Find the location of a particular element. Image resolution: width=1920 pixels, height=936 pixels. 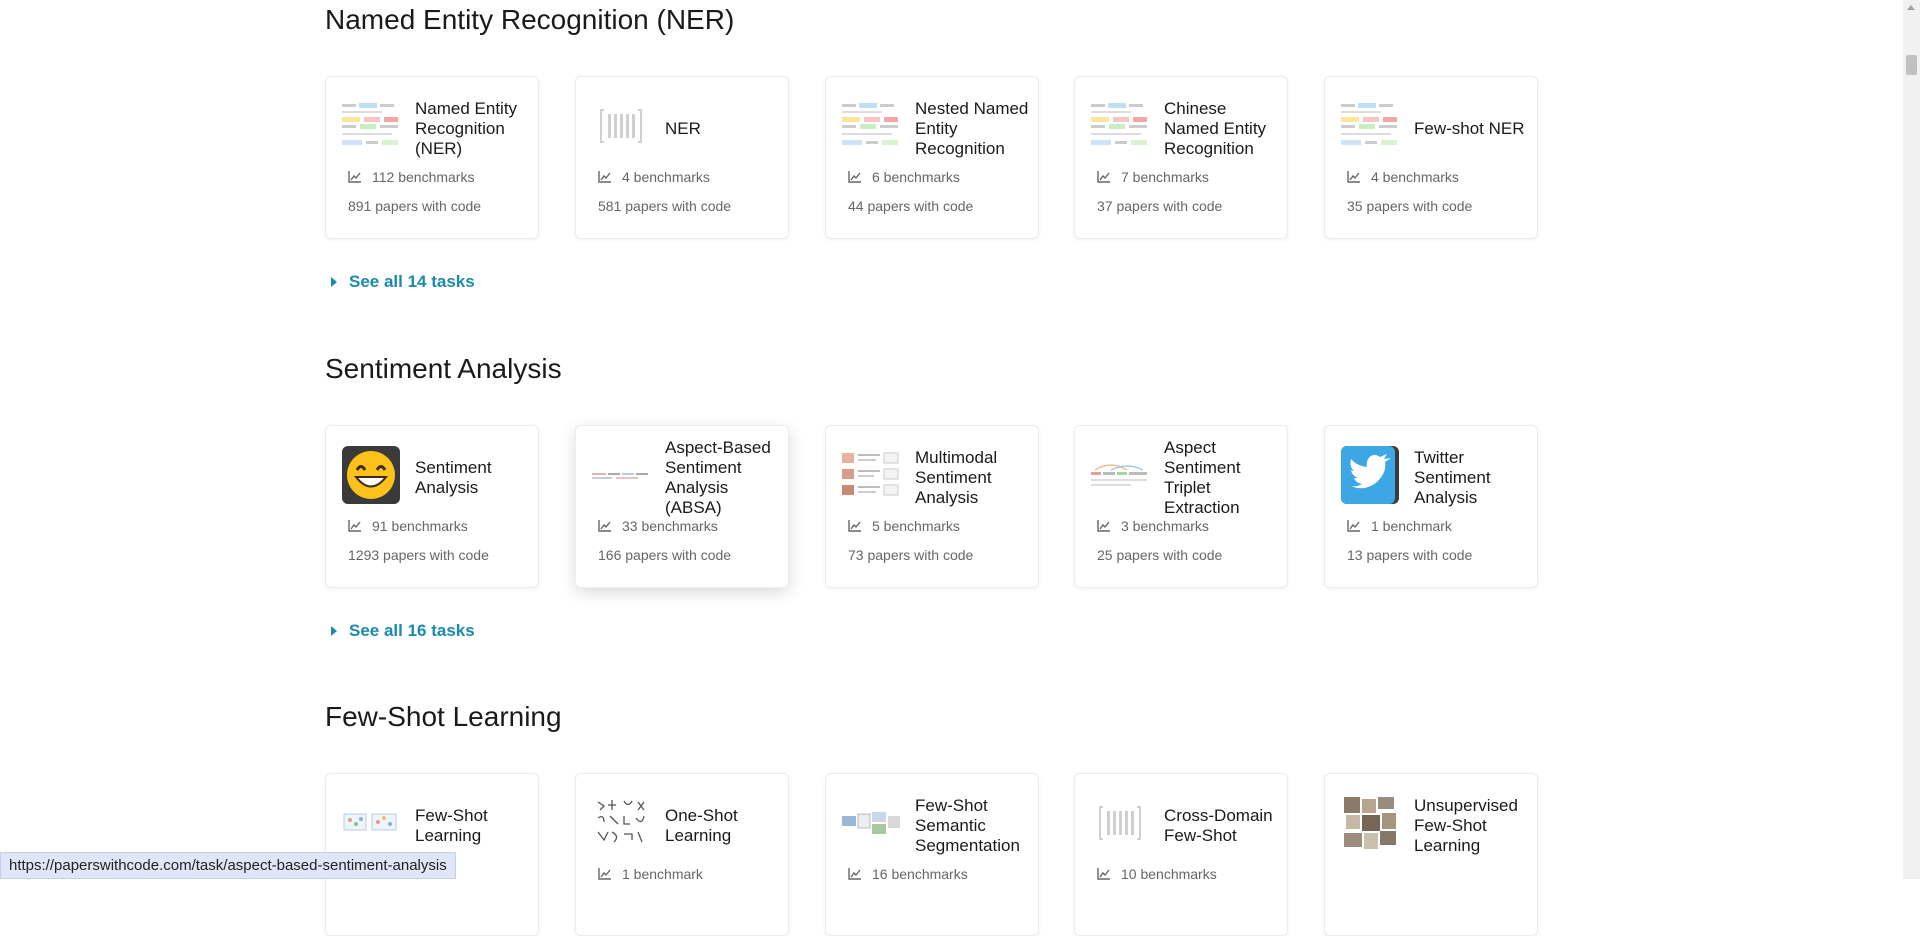

section-title: Few-Shot Learning is located at coordinates (443, 716).